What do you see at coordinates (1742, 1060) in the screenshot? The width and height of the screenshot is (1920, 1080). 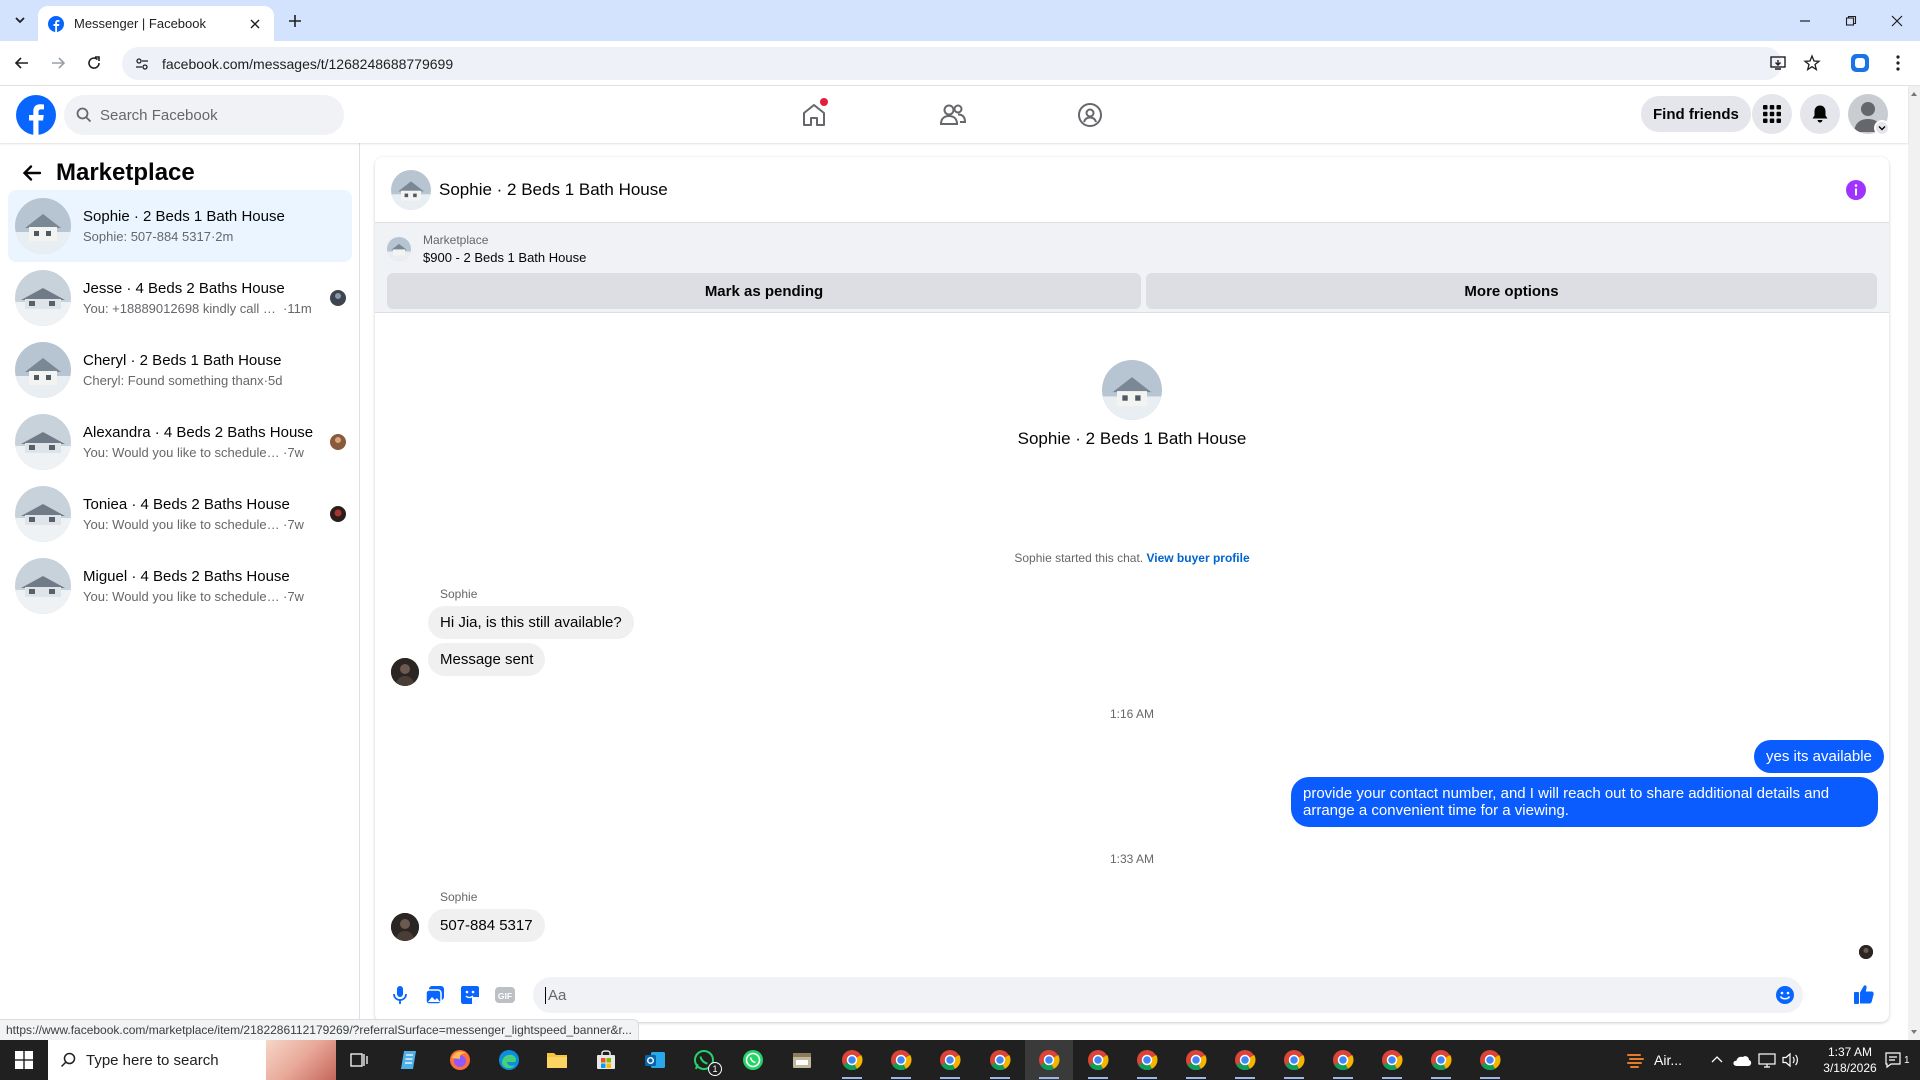 I see `onedrive-icon` at bounding box center [1742, 1060].